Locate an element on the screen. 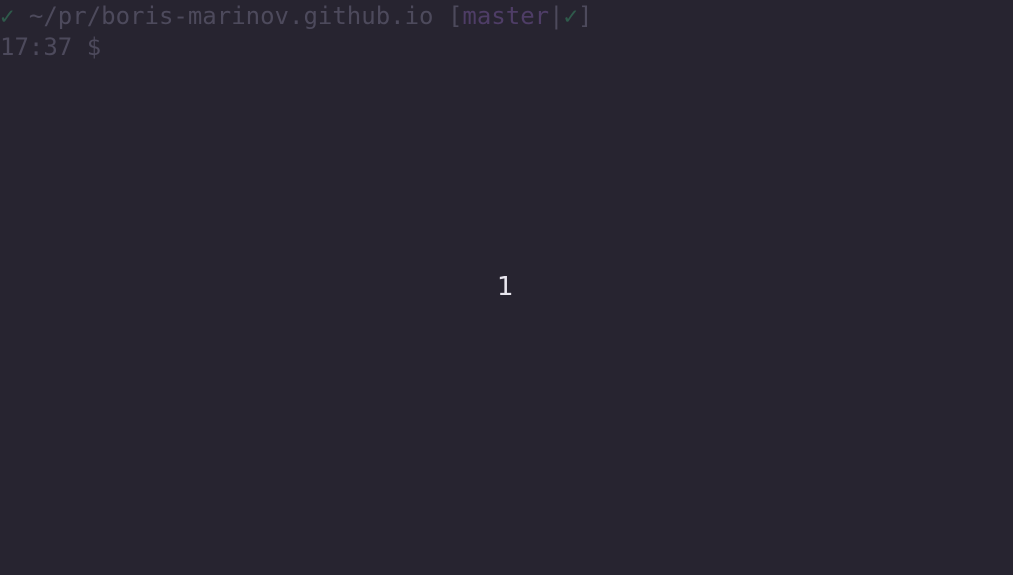  prompt-input-line: 17:37 $ is located at coordinates (50, 47).